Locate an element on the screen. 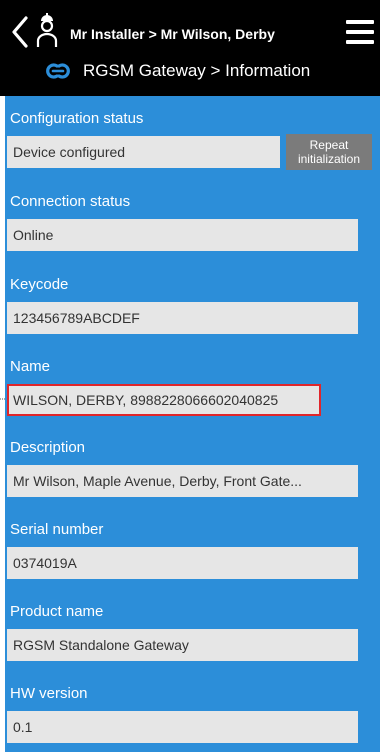  page-subtitle: RGSM Gateway > Information is located at coordinates (197, 70).